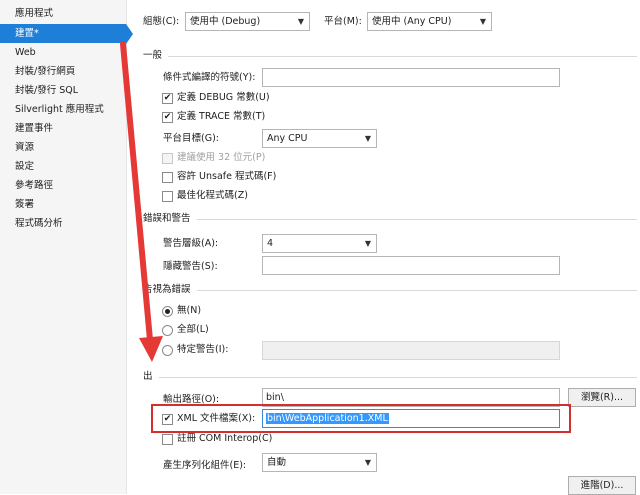  I want to click on platform-target-label: 平台目標(G):, so click(191, 138).